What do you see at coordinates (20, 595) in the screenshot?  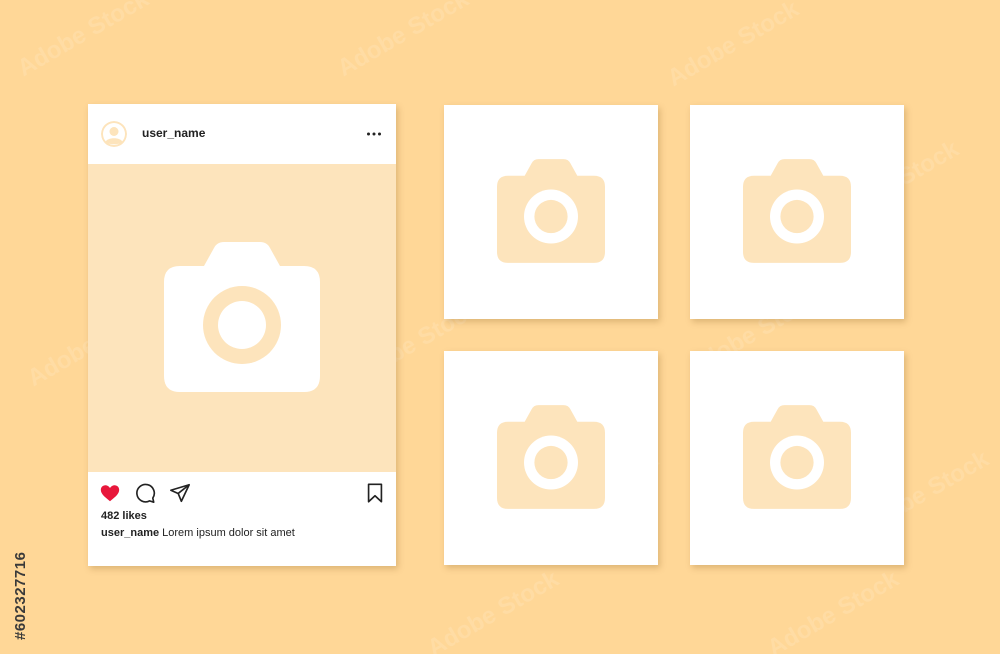 I see `stock-image-id-text: #602327716` at bounding box center [20, 595].